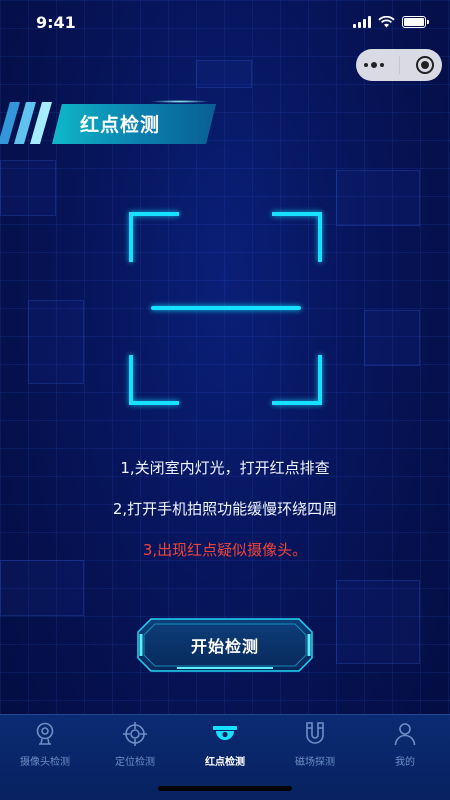 This screenshot has width=450, height=800. I want to click on status-icons, so click(391, 22).